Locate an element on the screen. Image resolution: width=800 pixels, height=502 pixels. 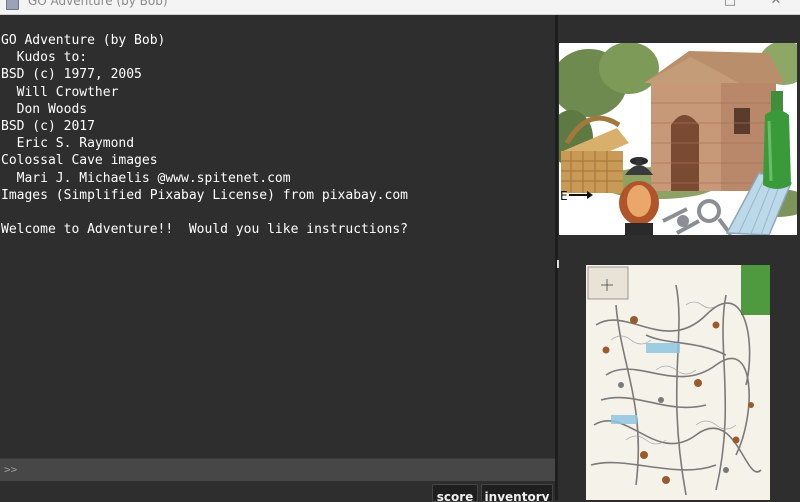
window-title: GO Adventure (by Bob) is located at coordinates (98, 4).